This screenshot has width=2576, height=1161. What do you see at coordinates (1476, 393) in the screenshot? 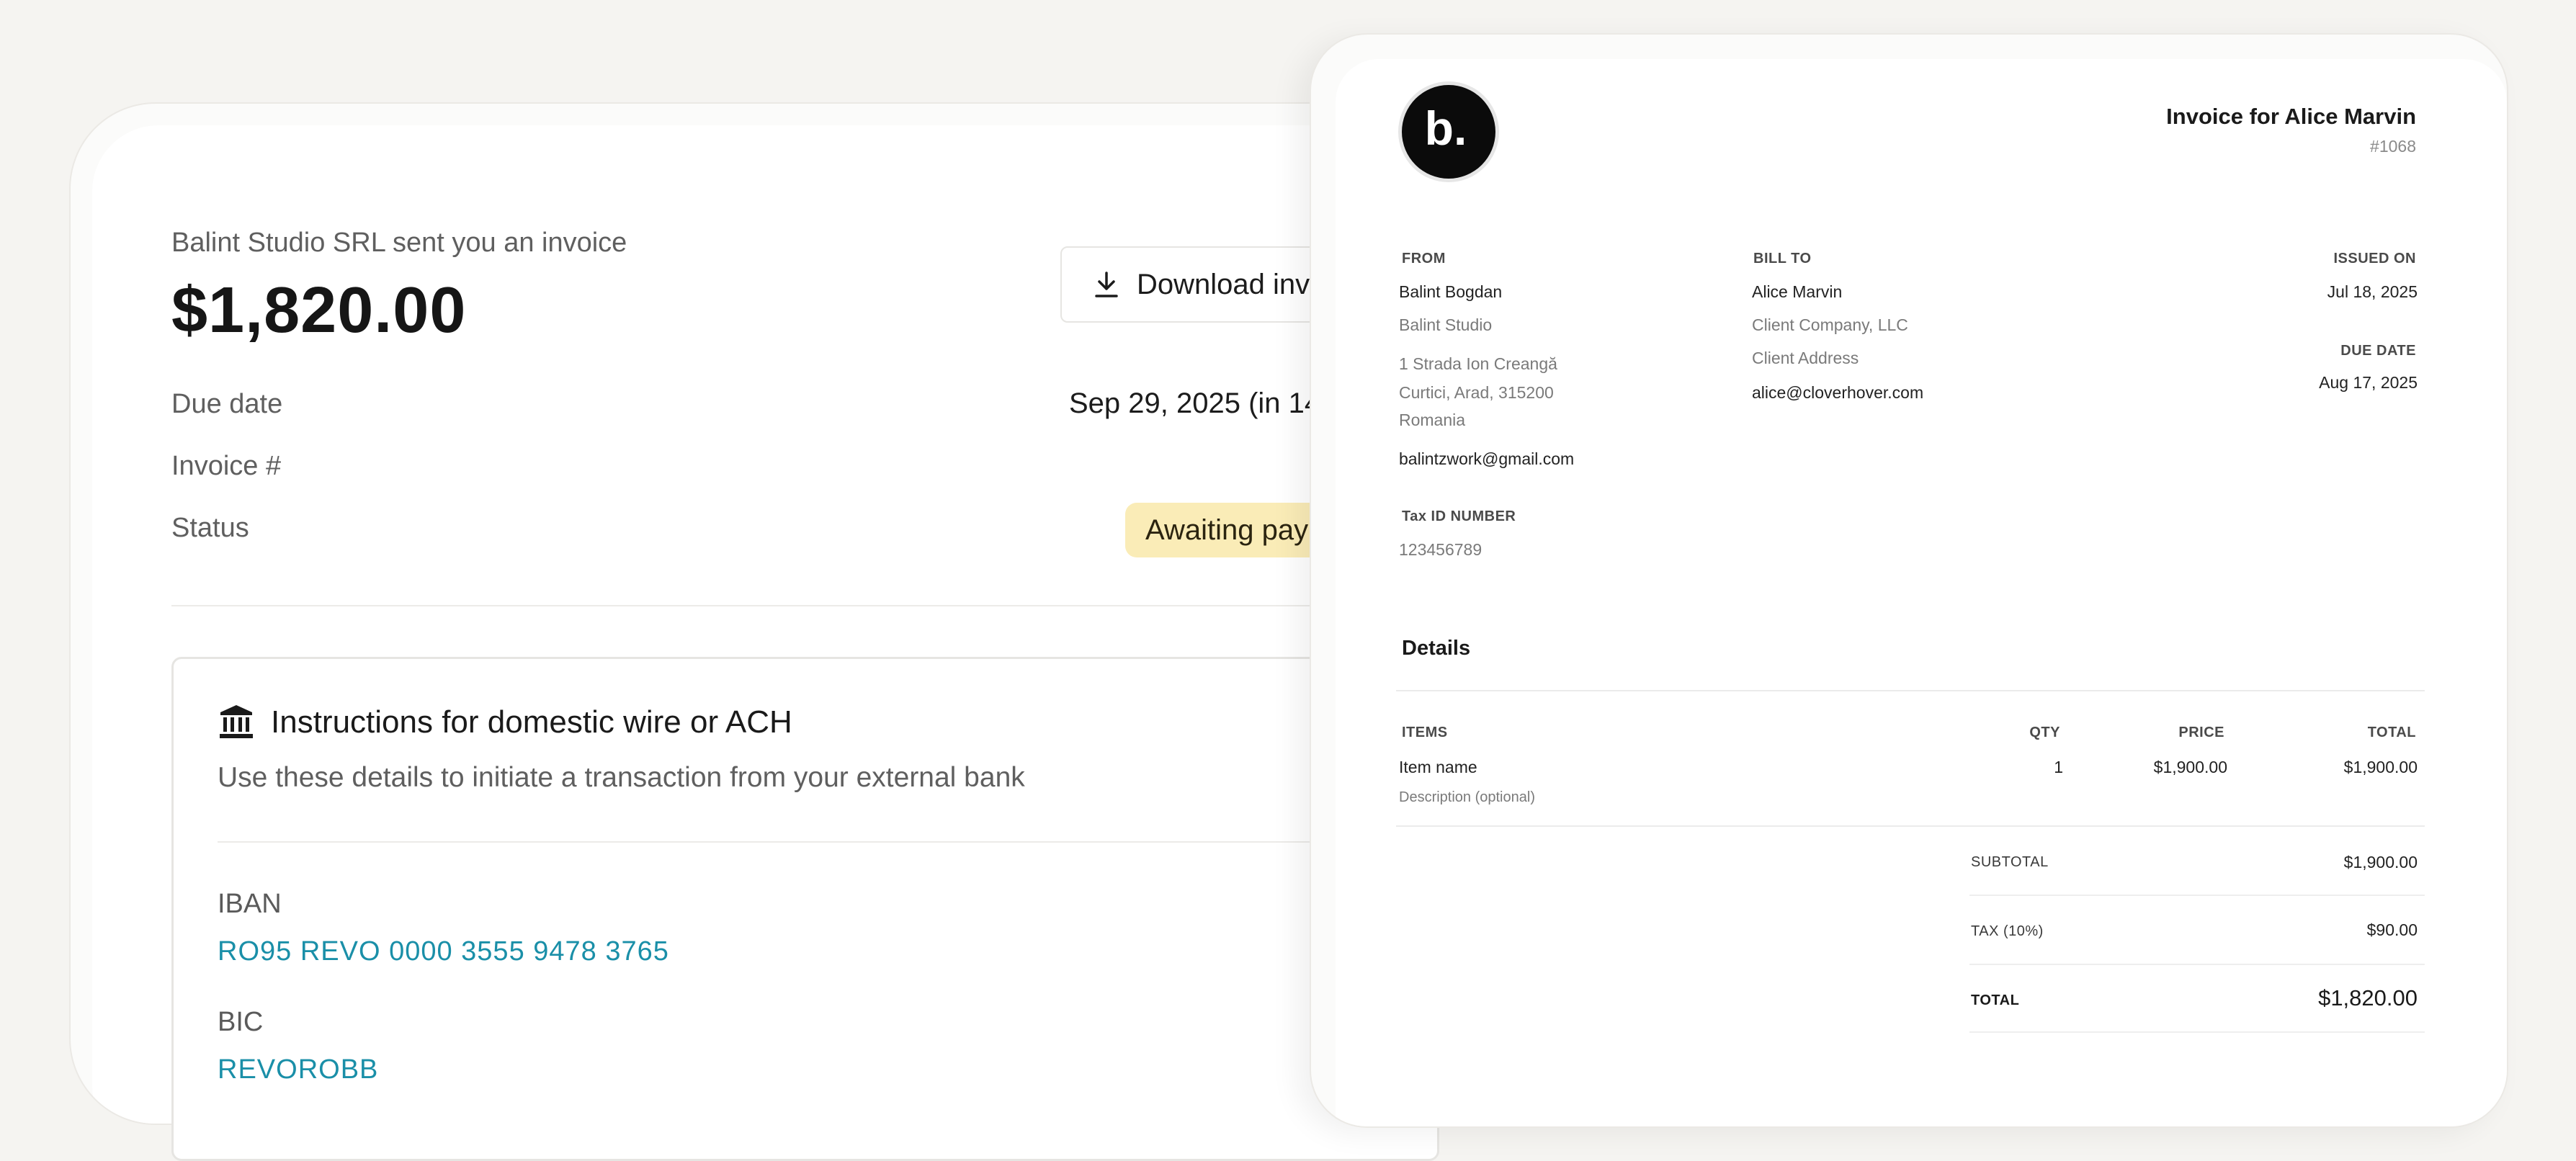
I see `from-address-line: Curtici, Arad, 315200` at bounding box center [1476, 393].